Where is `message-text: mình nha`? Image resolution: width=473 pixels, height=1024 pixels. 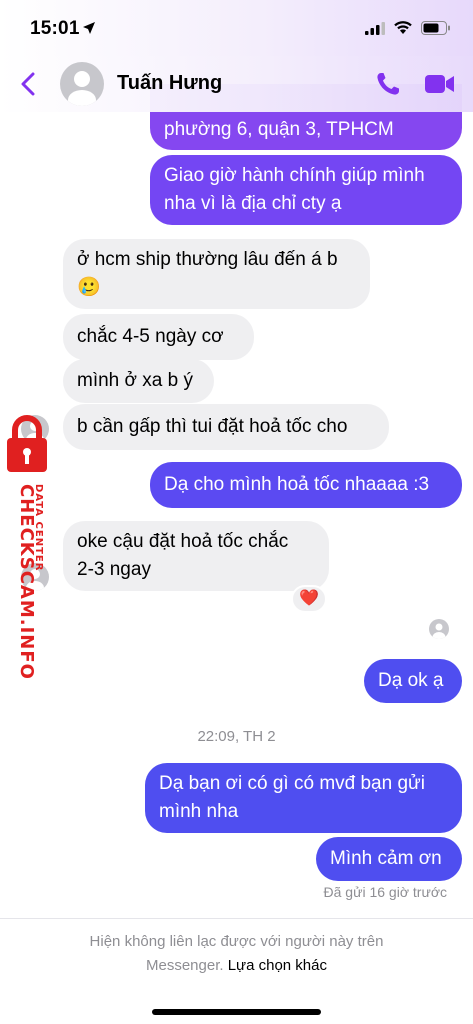 message-text: mình nha is located at coordinates (199, 811).